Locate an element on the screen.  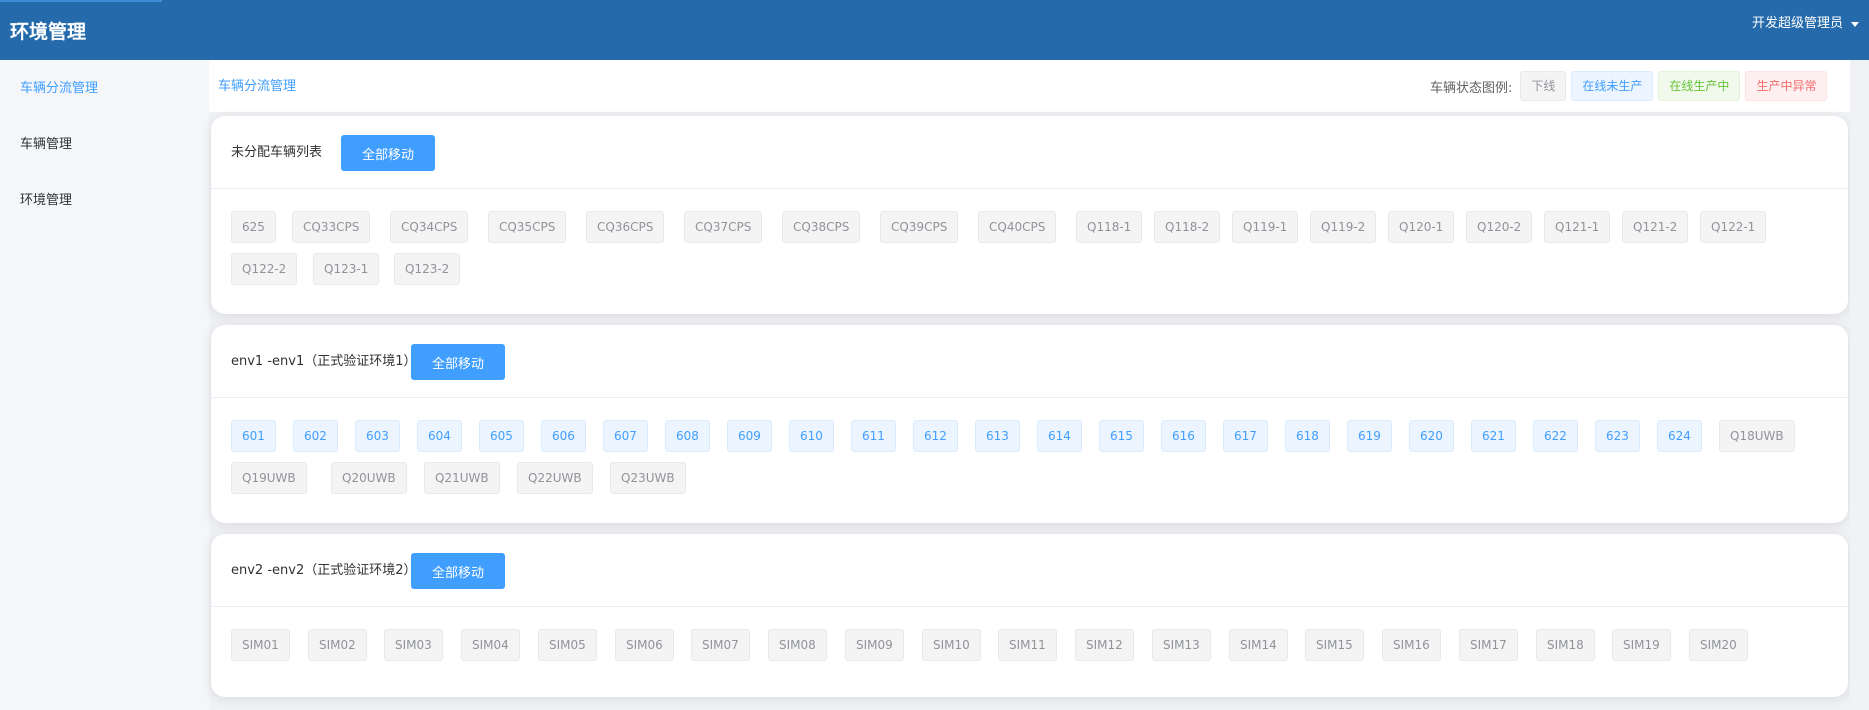
user-name: 开发超级管理员 is located at coordinates (1797, 23).